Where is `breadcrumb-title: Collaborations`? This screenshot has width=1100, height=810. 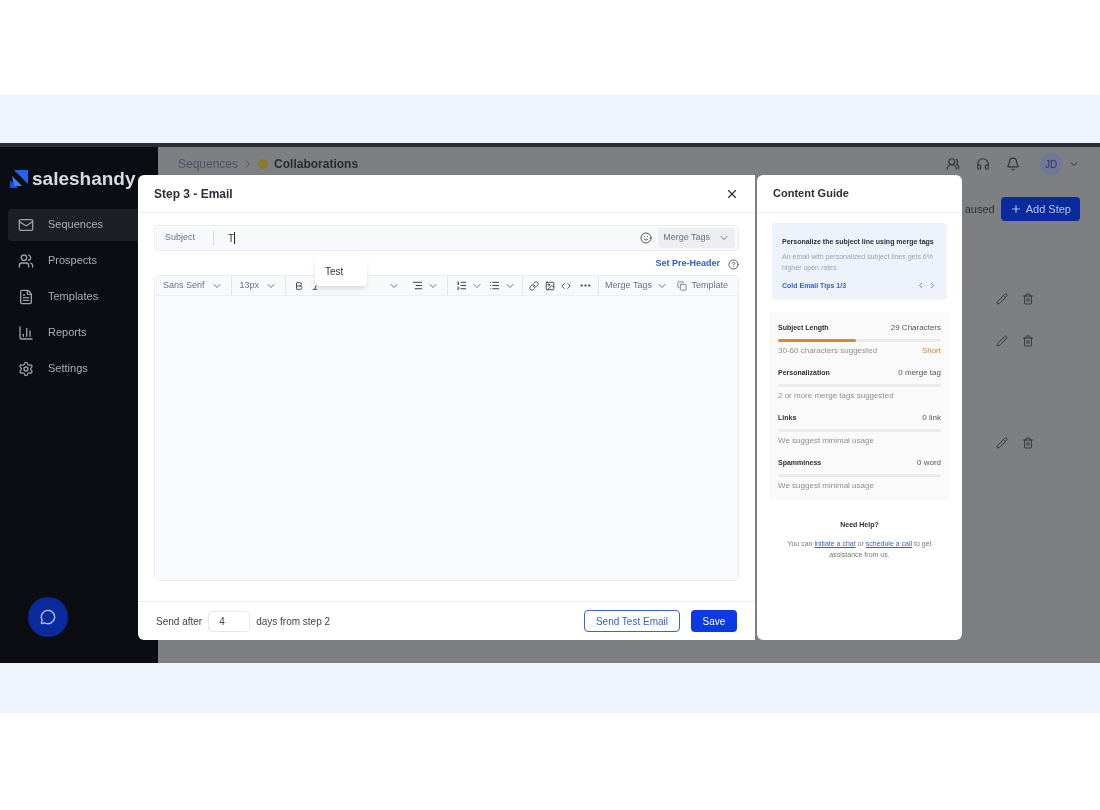
breadcrumb-title: Collaborations is located at coordinates (316, 164).